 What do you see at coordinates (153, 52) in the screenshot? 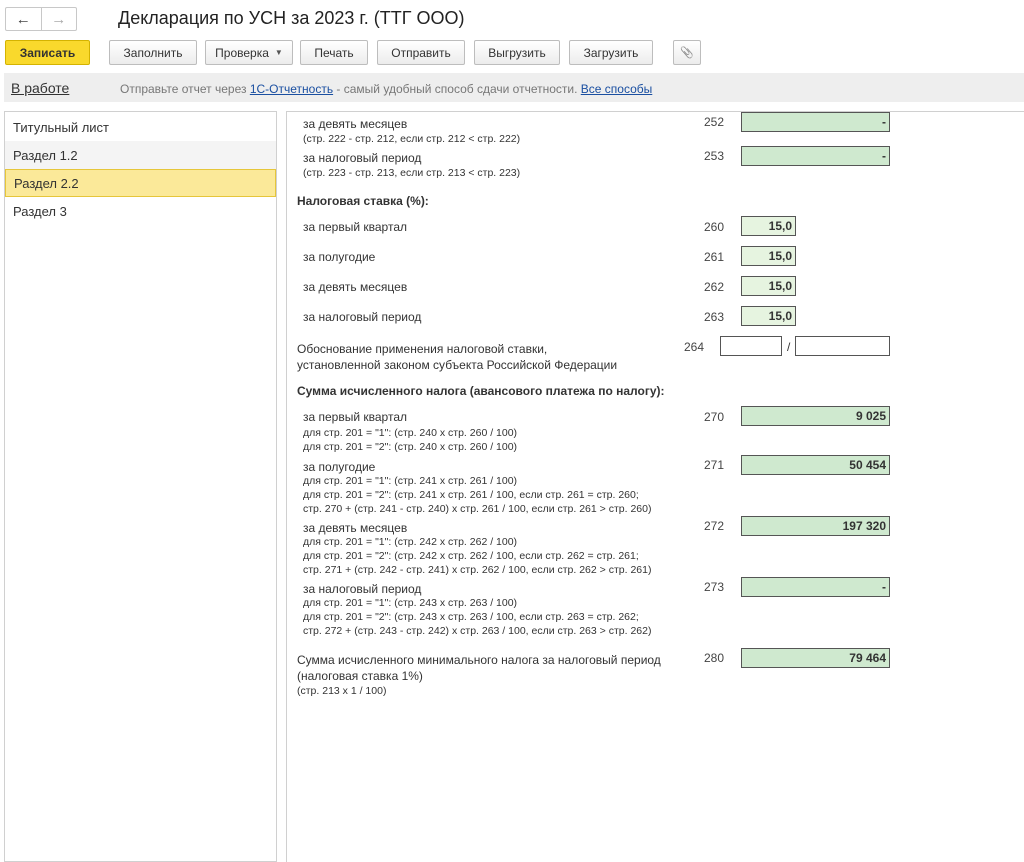
I see `fill-button: Заполнить` at bounding box center [153, 52].